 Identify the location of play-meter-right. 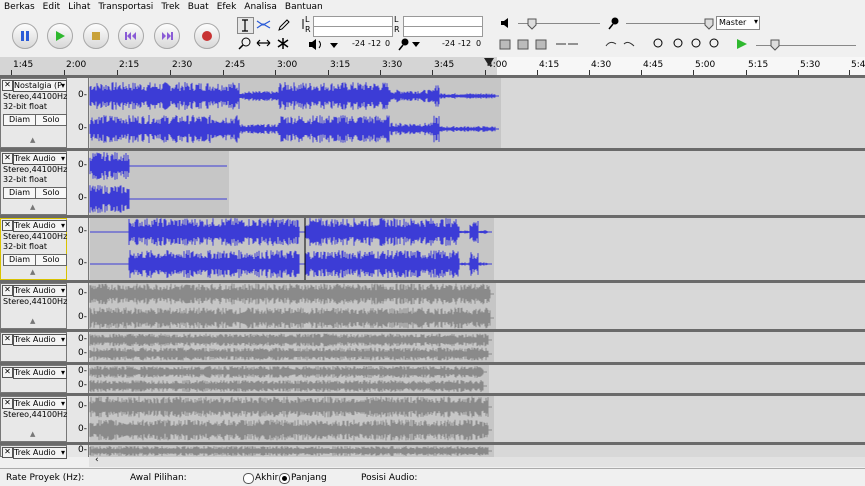
(443, 31).